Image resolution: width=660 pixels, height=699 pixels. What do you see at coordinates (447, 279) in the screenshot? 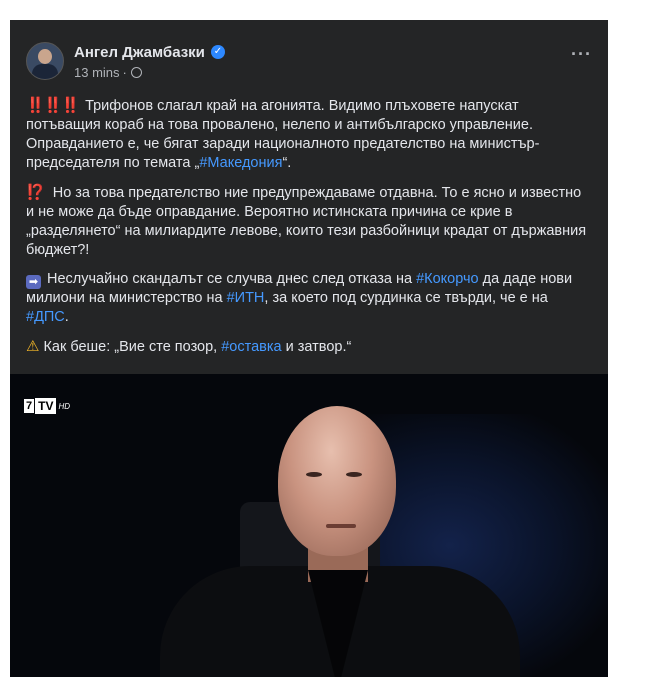
I see `hashtag-kokorcho: #Кокорчо` at bounding box center [447, 279].